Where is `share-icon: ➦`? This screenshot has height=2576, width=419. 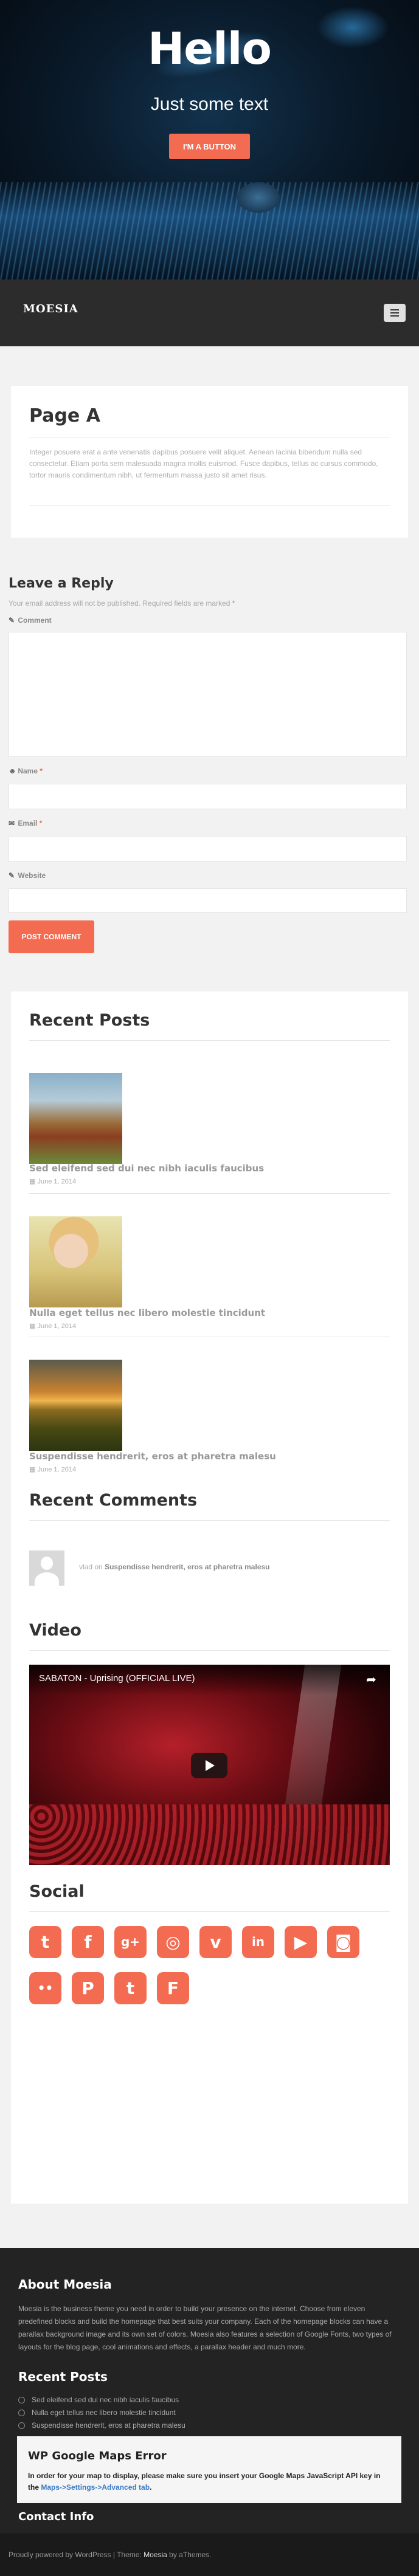 share-icon: ➦ is located at coordinates (373, 1679).